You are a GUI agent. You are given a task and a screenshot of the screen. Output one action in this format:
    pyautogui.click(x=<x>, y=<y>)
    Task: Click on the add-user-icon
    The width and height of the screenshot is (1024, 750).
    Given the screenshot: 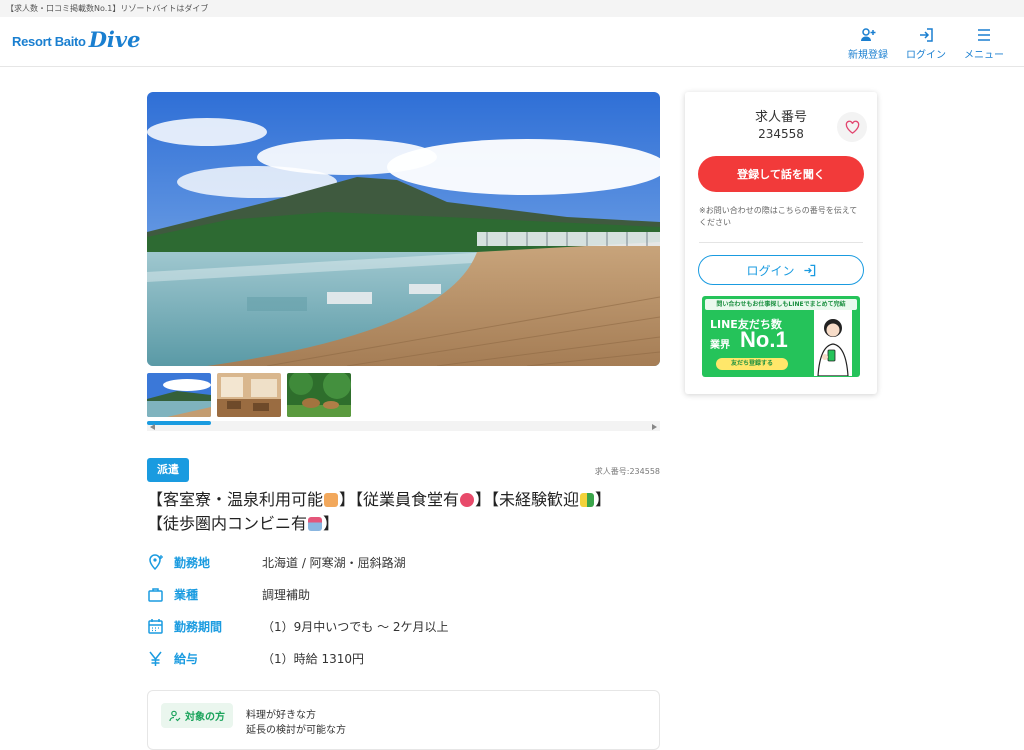 What is the action you would take?
    pyautogui.click(x=868, y=34)
    